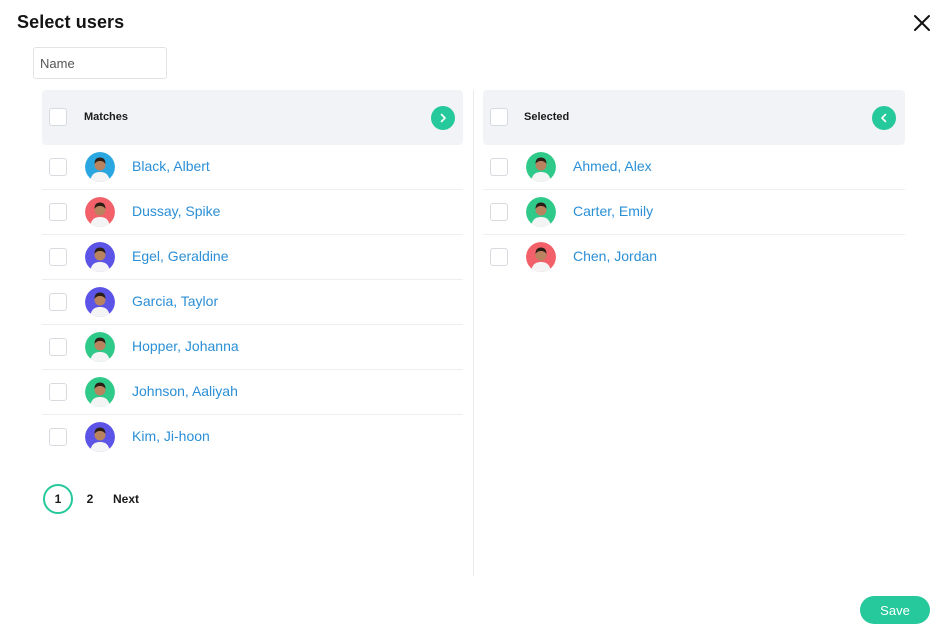 The width and height of the screenshot is (946, 643). I want to click on pagination: 1 2 Next, so click(91, 499).